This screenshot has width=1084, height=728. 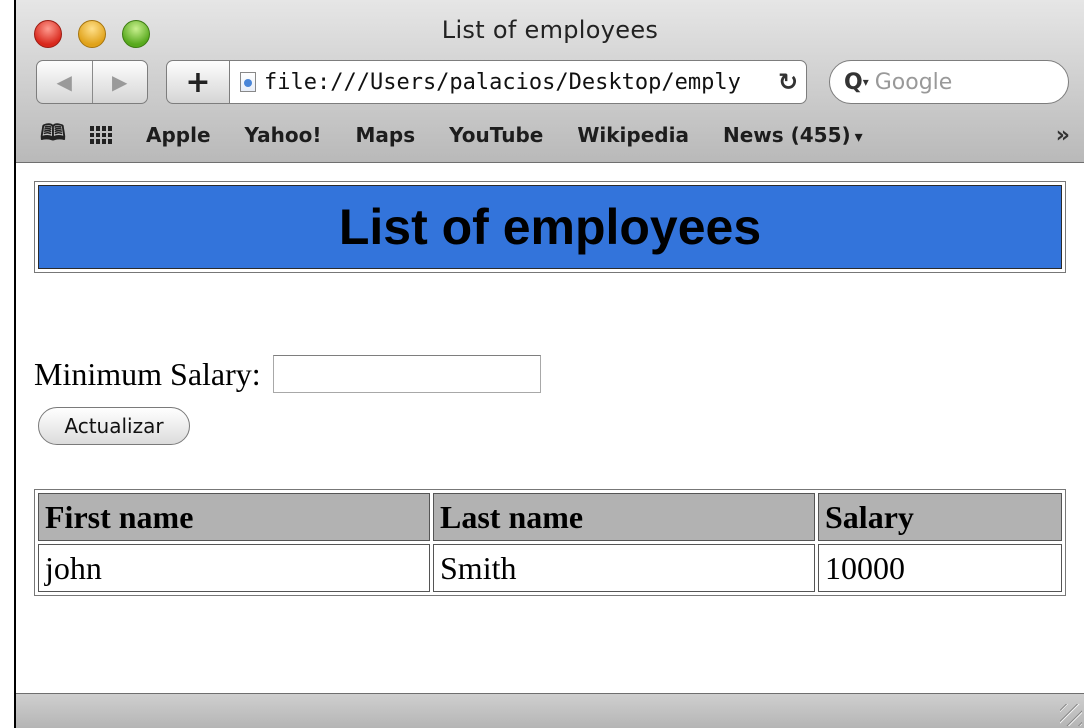 I want to click on min-salary-row: Minimum Salary:, so click(x=287, y=374).